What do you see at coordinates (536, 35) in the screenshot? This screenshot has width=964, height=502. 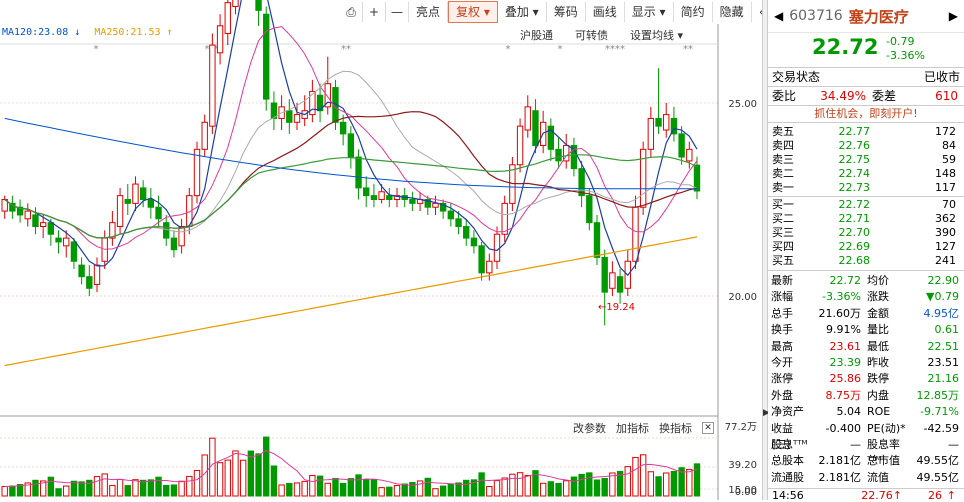 I see `sh-connect-link: 沪股通` at bounding box center [536, 35].